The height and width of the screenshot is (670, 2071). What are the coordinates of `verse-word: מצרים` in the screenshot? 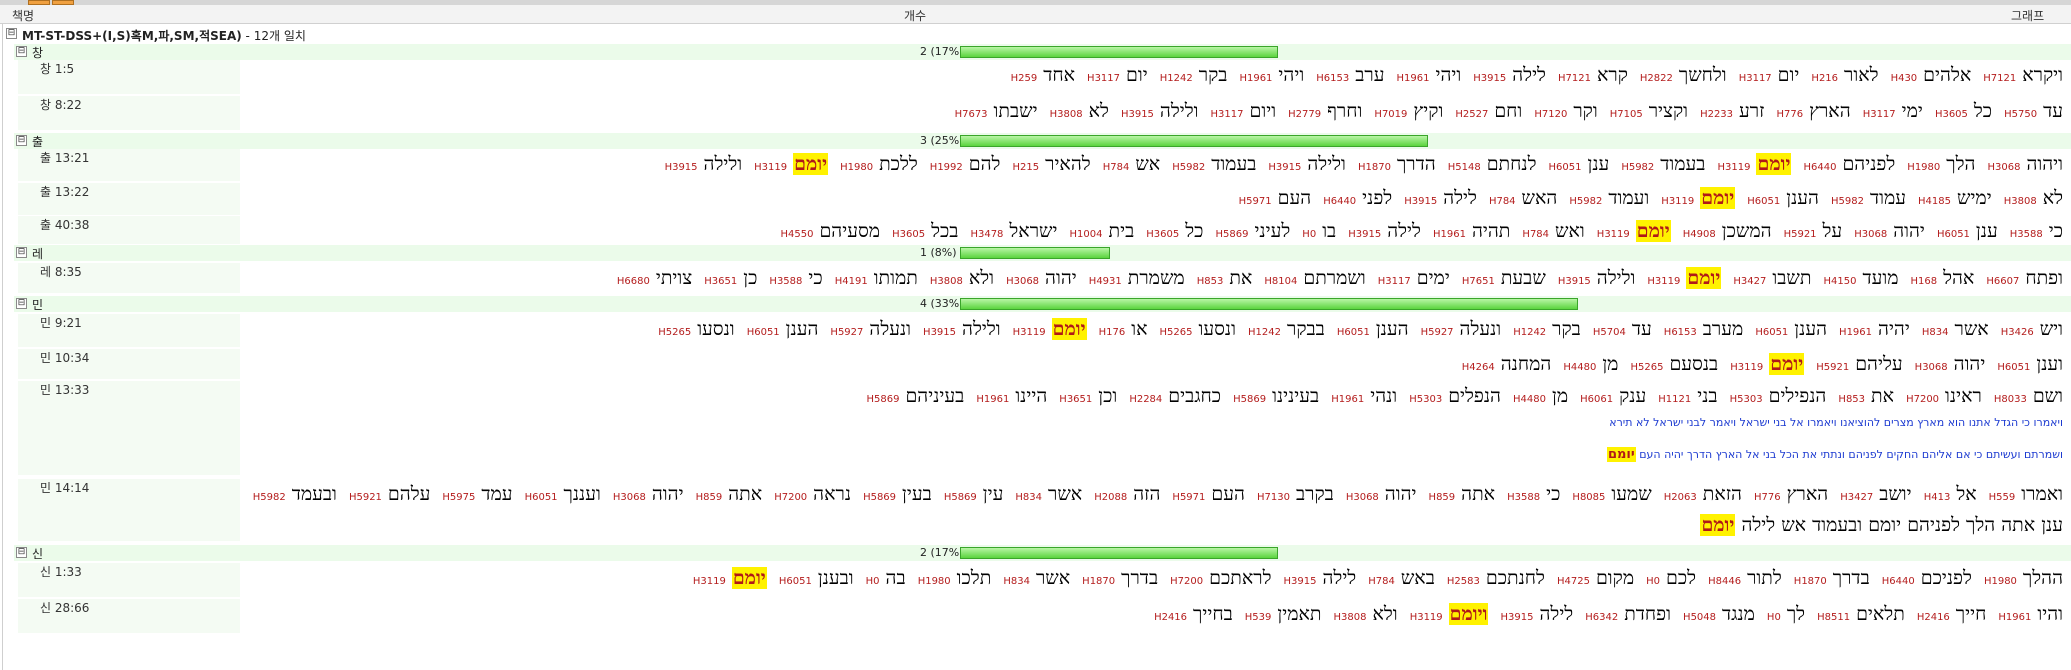 It's located at (1899, 422).